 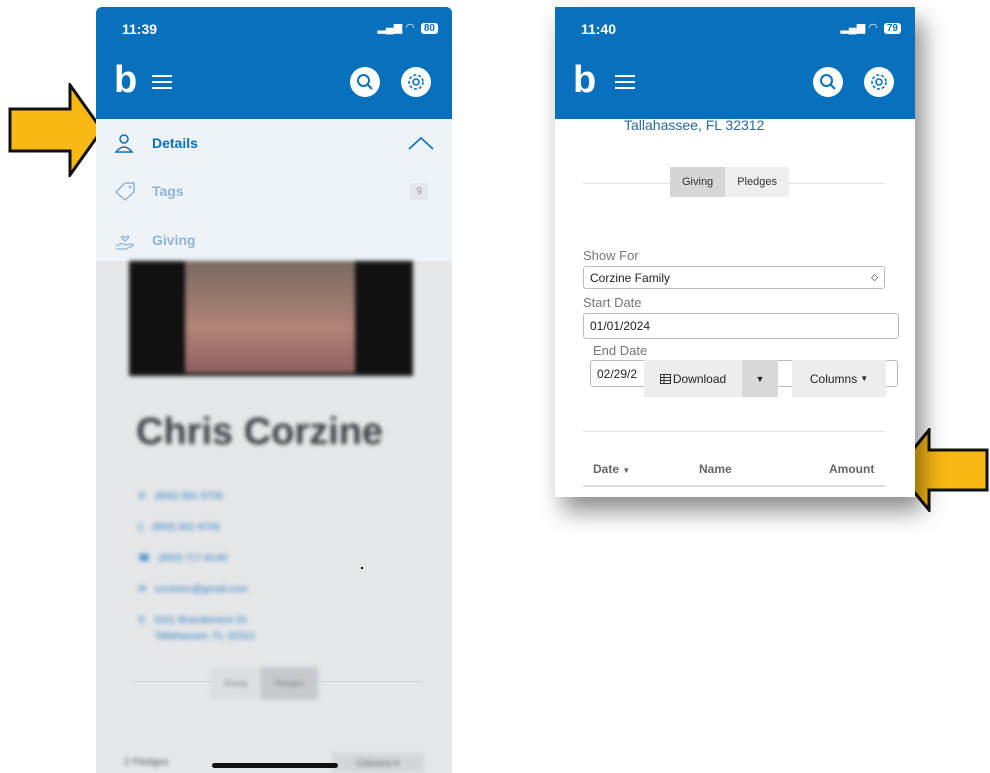 I want to click on profile-photo-face, so click(x=270, y=317).